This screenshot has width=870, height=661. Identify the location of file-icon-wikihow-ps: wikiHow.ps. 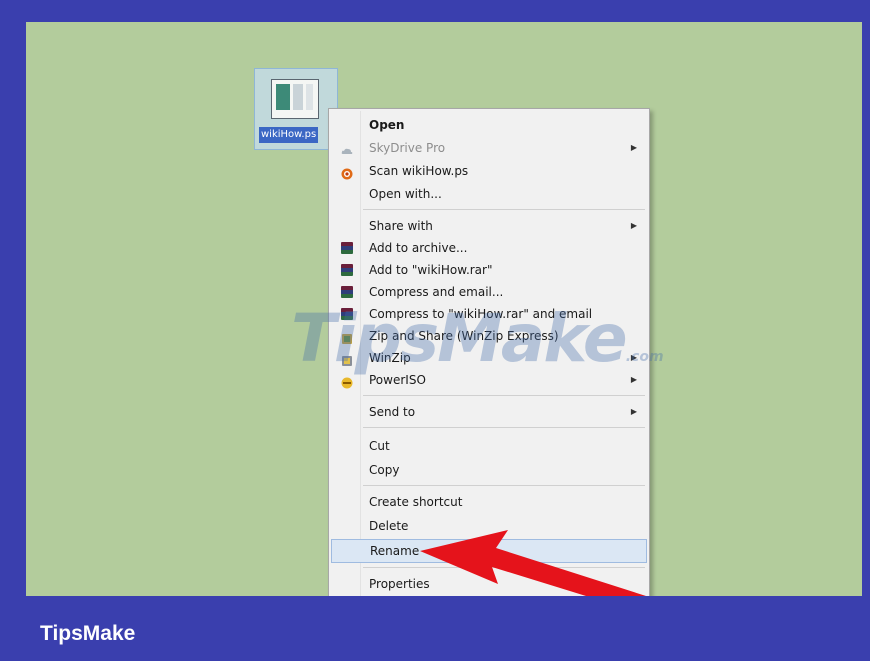
(296, 109).